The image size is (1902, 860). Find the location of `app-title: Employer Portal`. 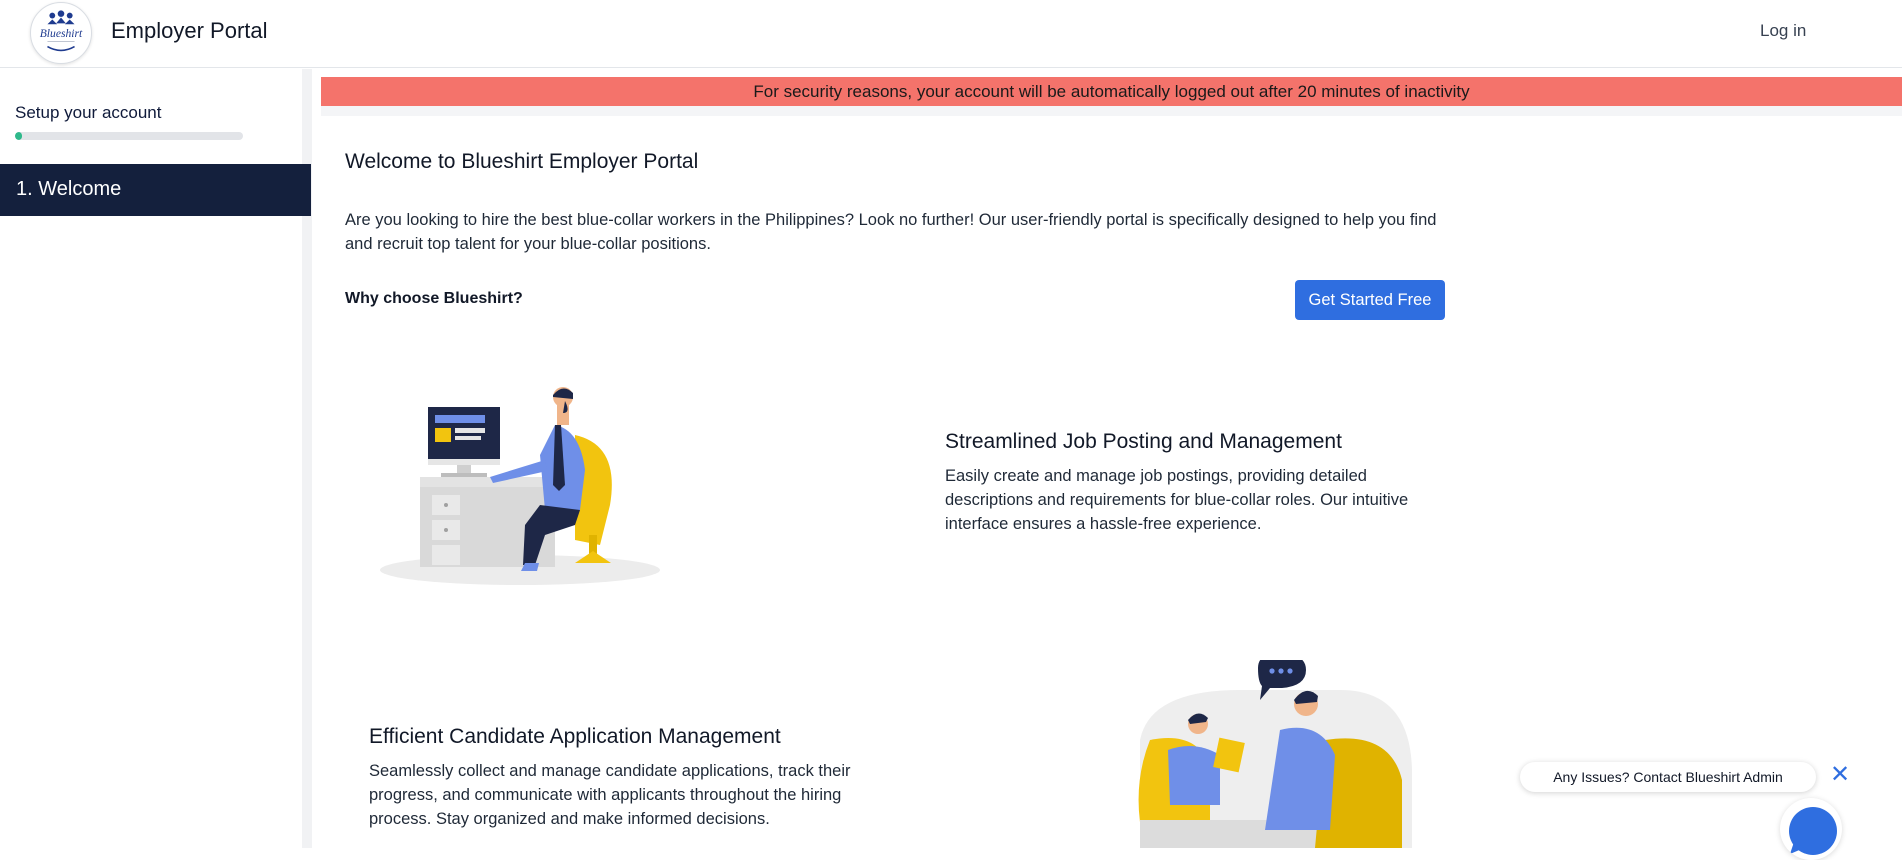

app-title: Employer Portal is located at coordinates (189, 30).